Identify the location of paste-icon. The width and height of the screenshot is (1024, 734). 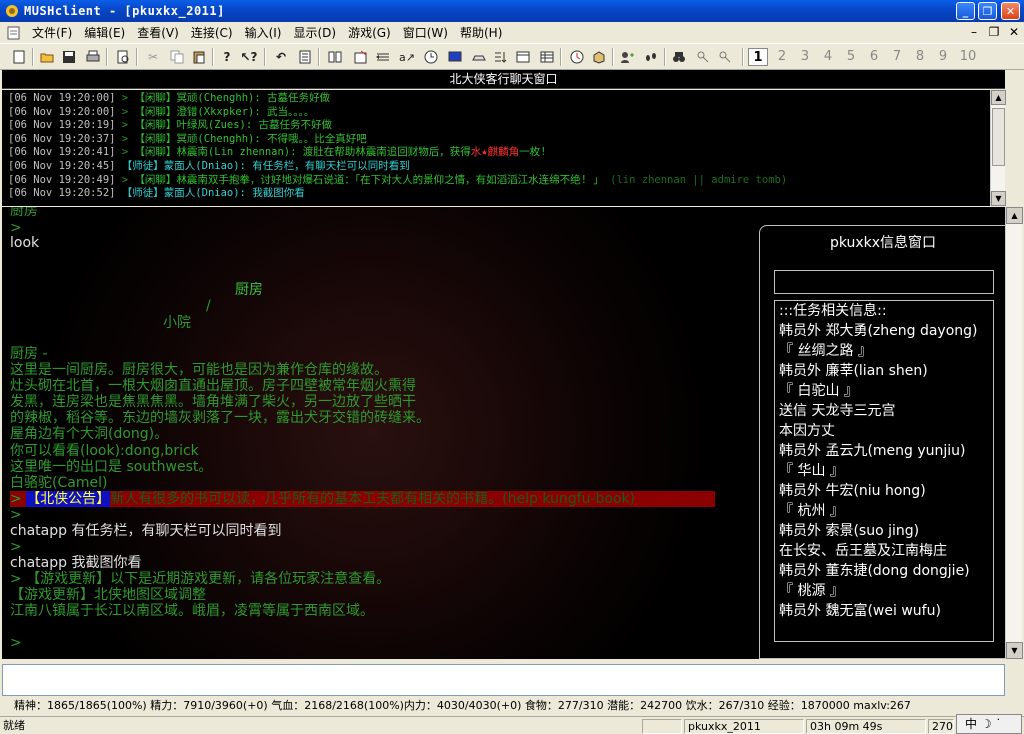
(199, 57).